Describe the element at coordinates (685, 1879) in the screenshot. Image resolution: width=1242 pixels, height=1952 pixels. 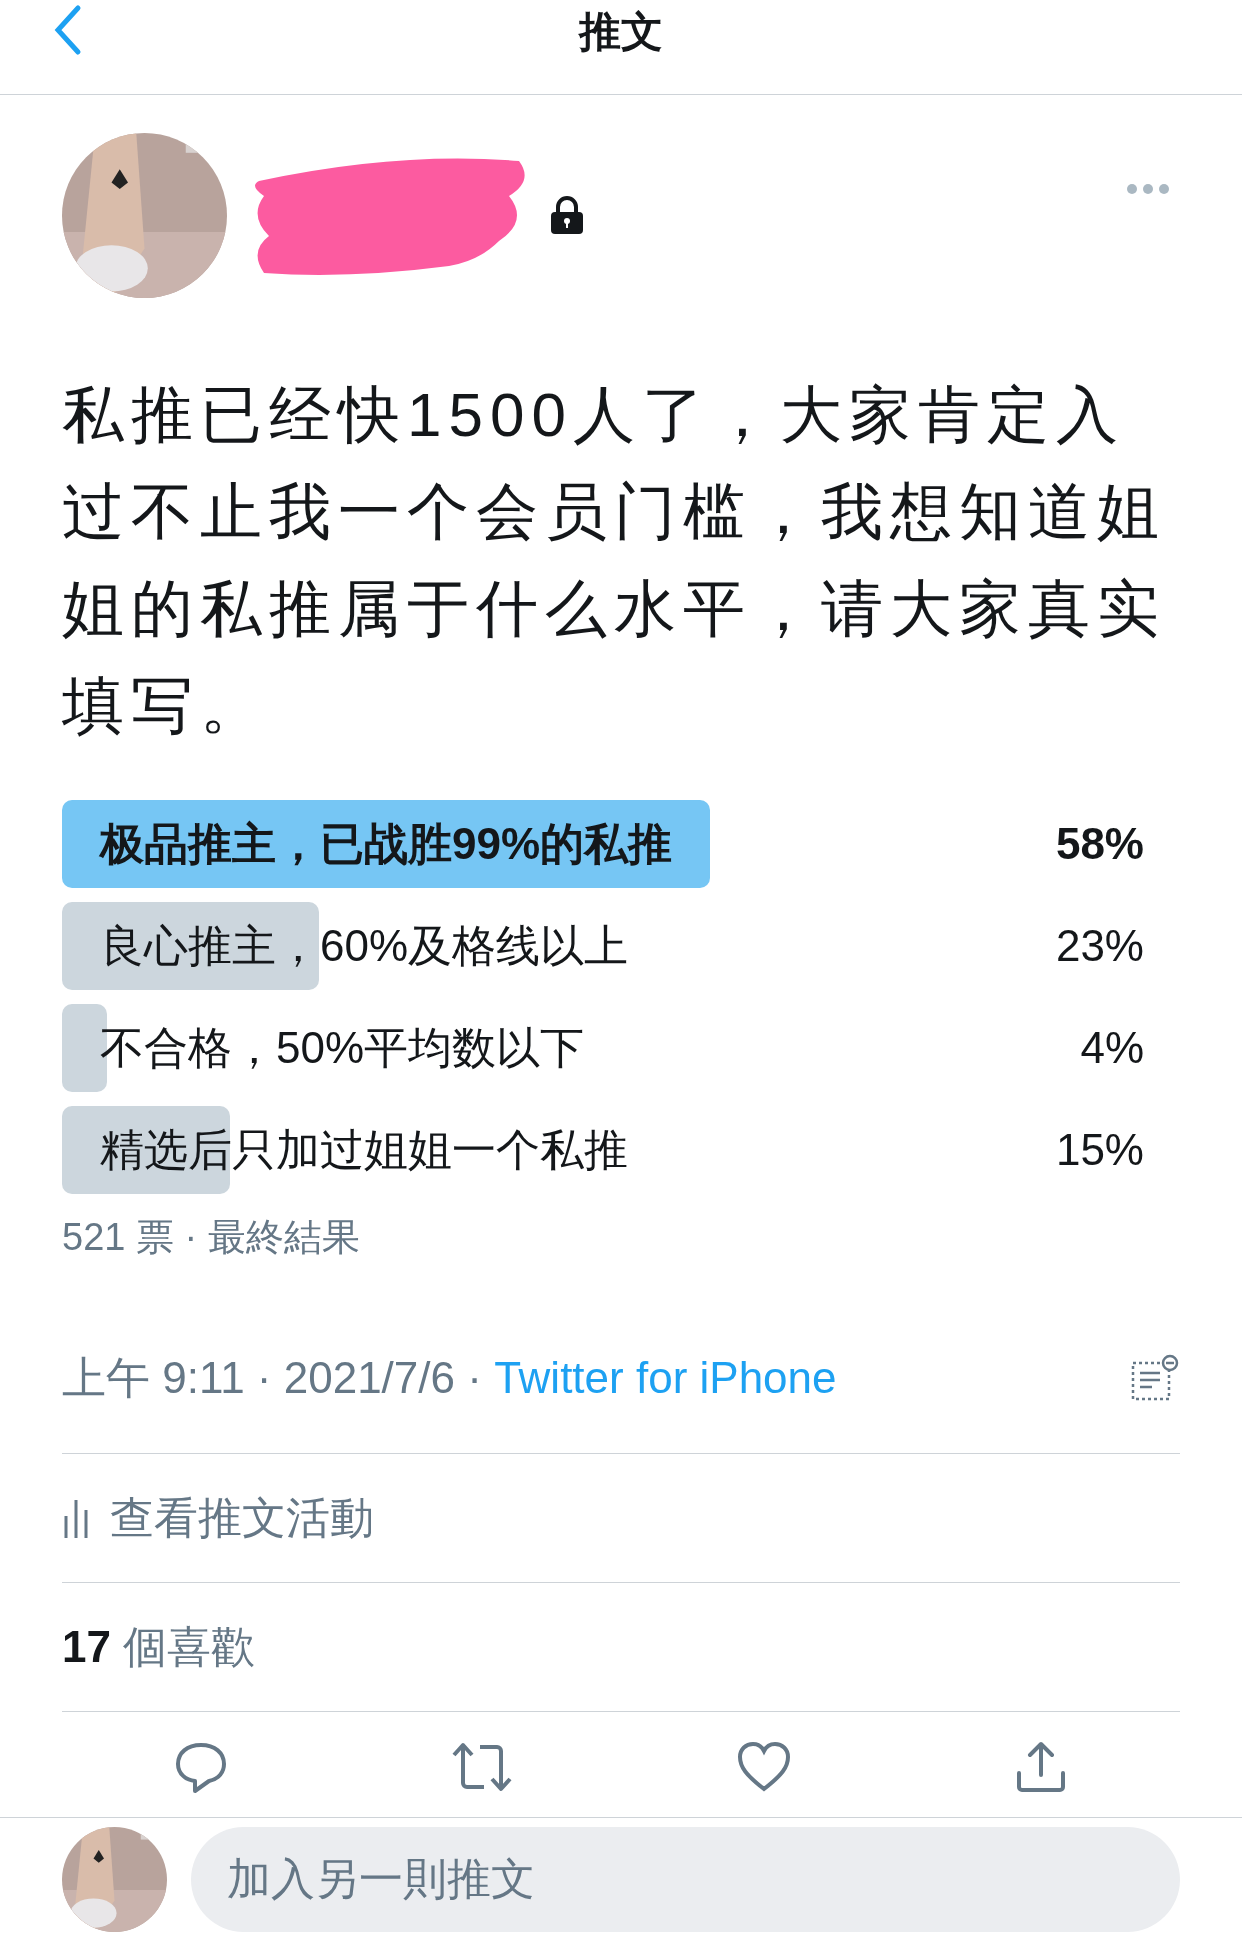
I see `reply-input-field: 加入另一則推文` at that location.